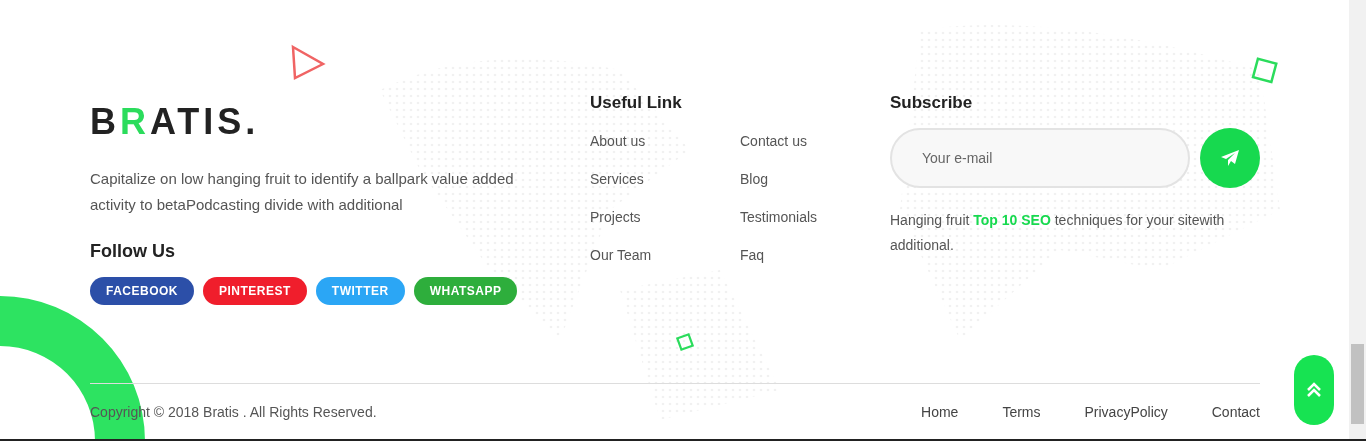 The image size is (1366, 441). I want to click on footer-link: Contact us, so click(773, 141).